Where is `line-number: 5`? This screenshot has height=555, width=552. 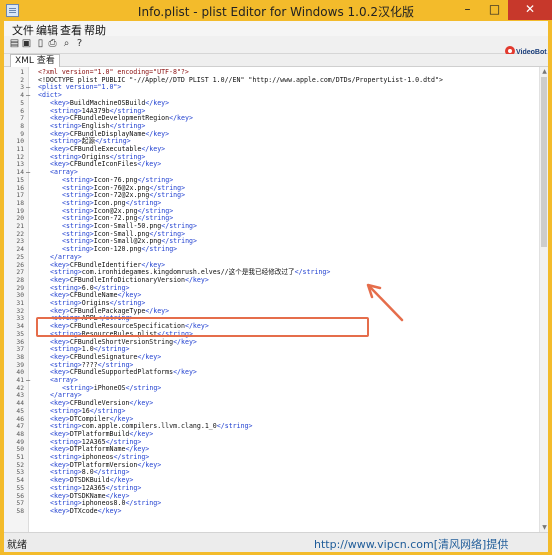 line-number: 5 is located at coordinates (22, 103).